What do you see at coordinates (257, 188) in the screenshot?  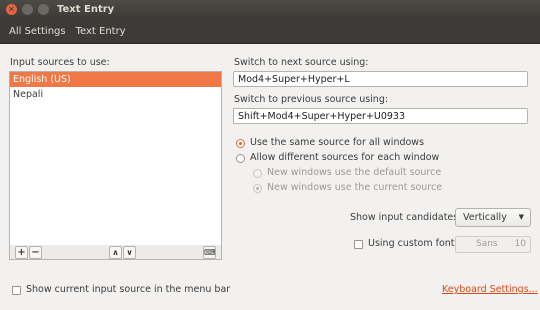 I see `new-current-radio` at bounding box center [257, 188].